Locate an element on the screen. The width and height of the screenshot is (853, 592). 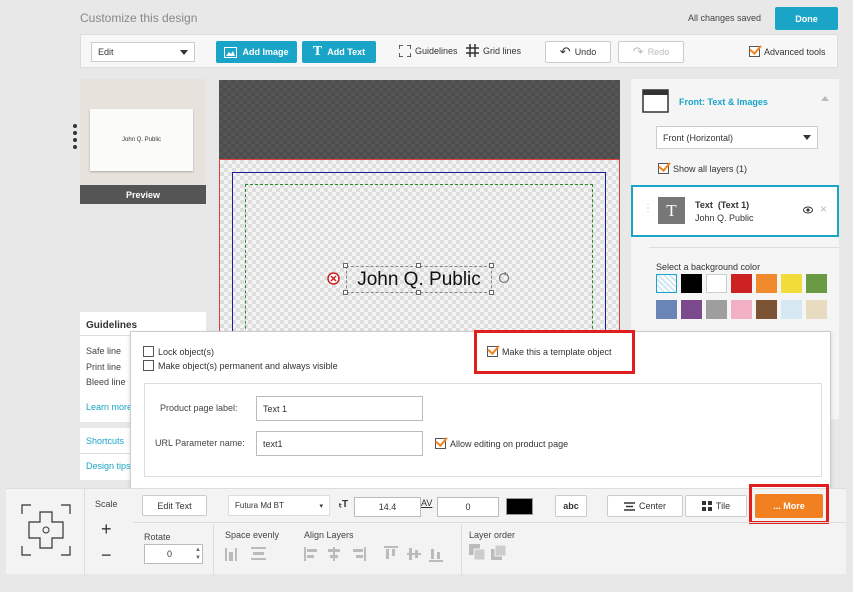
text-color-swatch is located at coordinates (519, 506).